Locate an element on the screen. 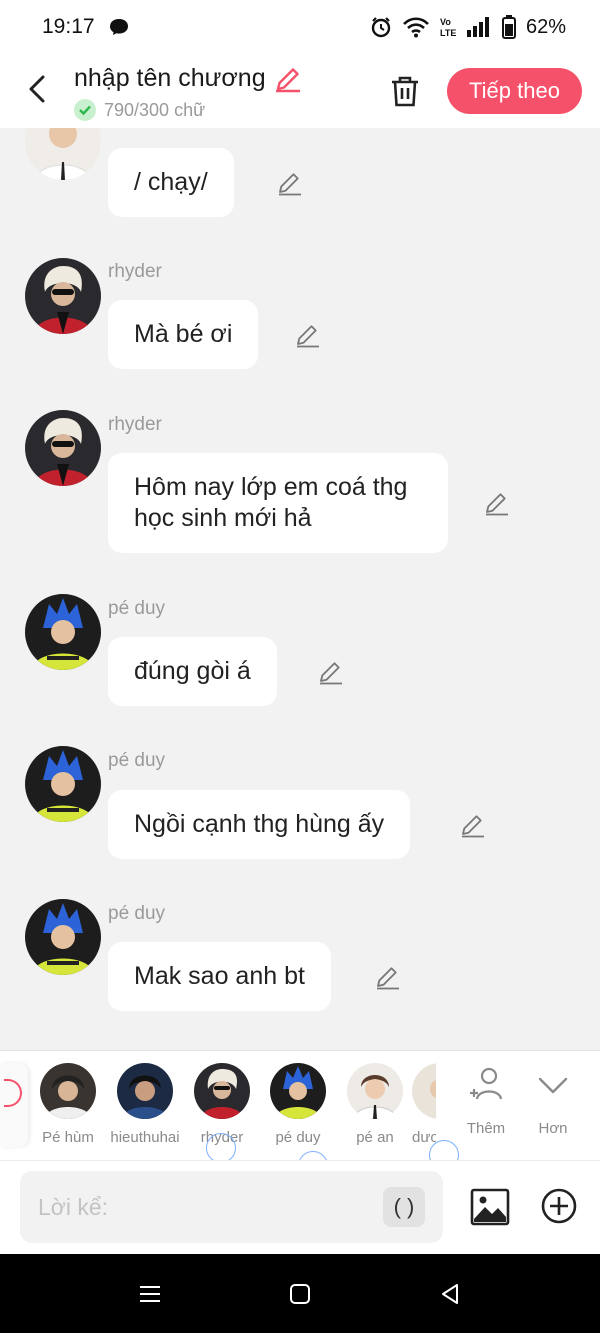 This screenshot has width=600, height=1333. message-bubble: / chạy/ is located at coordinates (171, 182).